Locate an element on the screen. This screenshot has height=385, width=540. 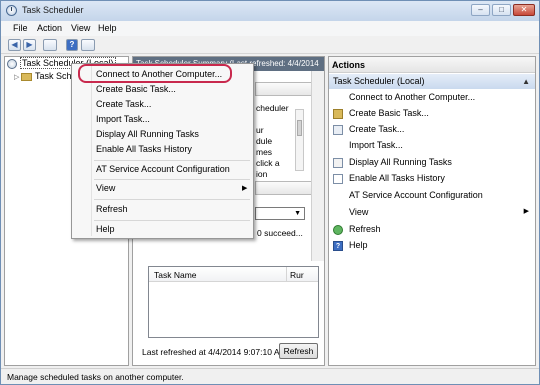
title-bar: Task Scheduler – □ ✕ is located at coordinates (270, 11).